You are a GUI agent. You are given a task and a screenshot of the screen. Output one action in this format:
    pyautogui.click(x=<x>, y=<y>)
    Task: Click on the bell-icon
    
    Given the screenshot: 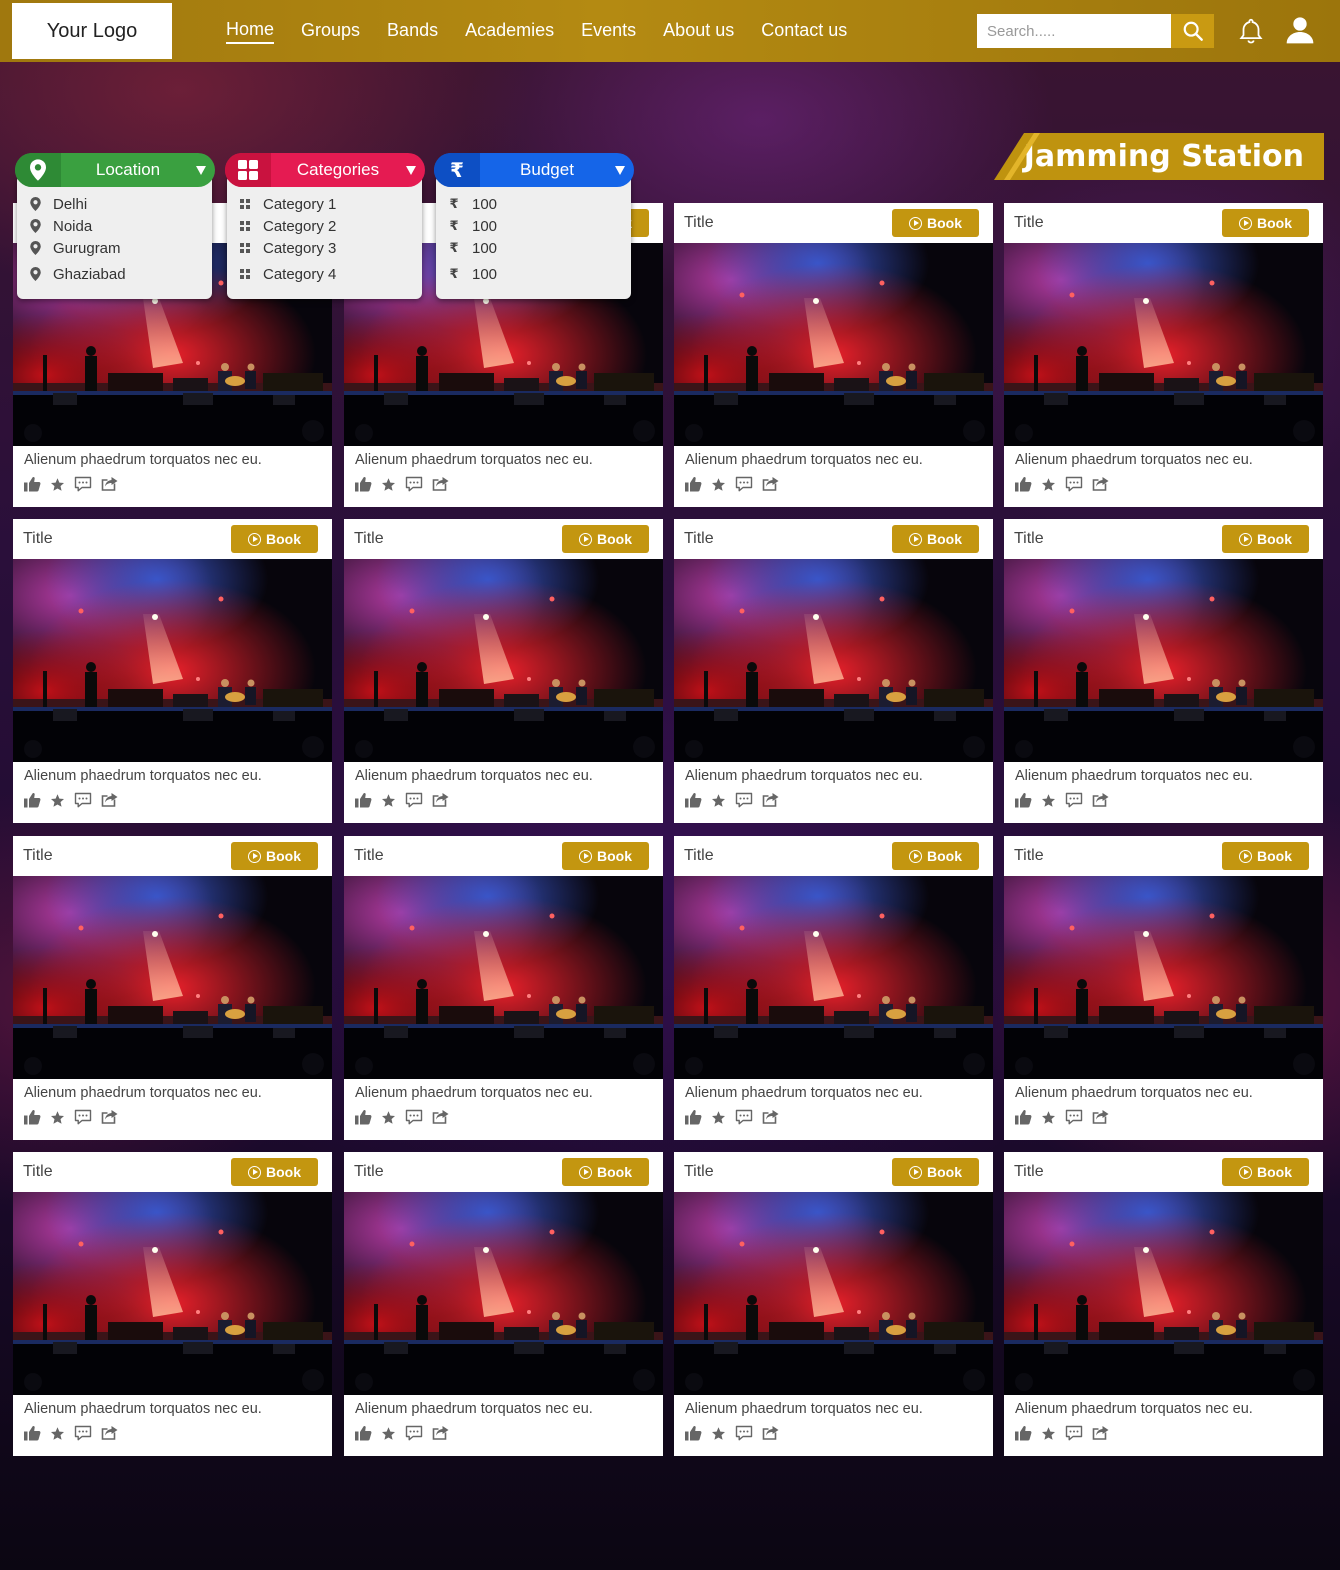 What is the action you would take?
    pyautogui.click(x=1251, y=31)
    